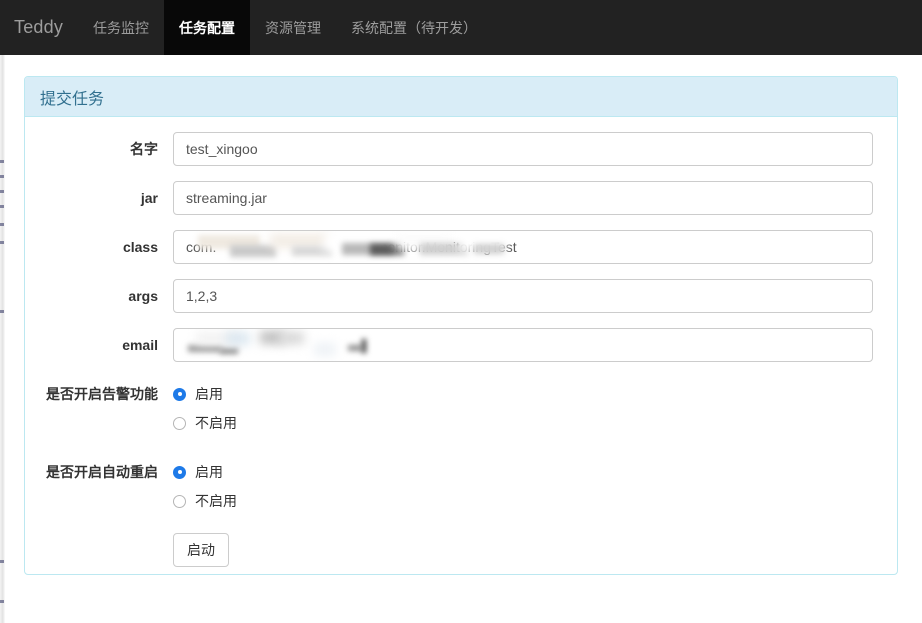 This screenshot has height=623, width=922. Describe the element at coordinates (523, 149) in the screenshot. I see `name-input` at that location.